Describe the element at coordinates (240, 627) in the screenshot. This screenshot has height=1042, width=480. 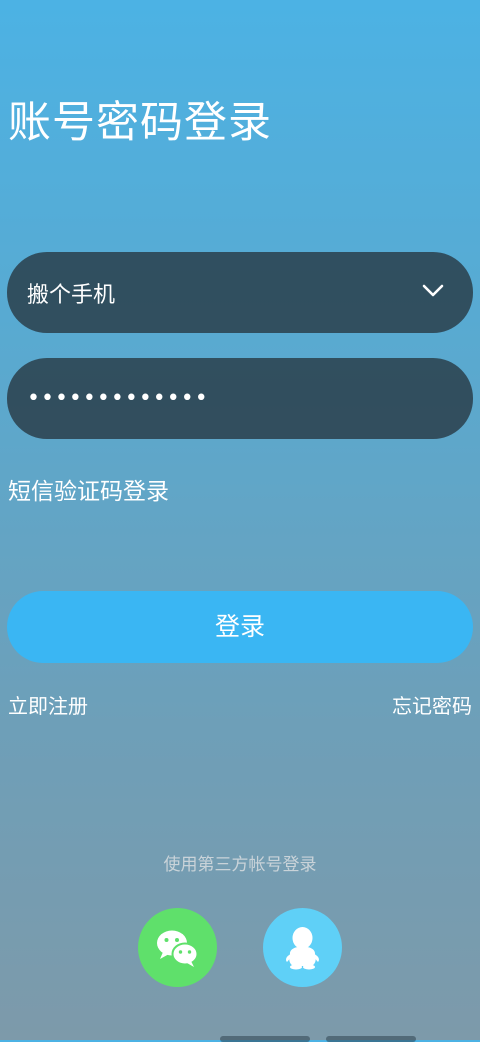
I see `login-button: 登录` at that location.